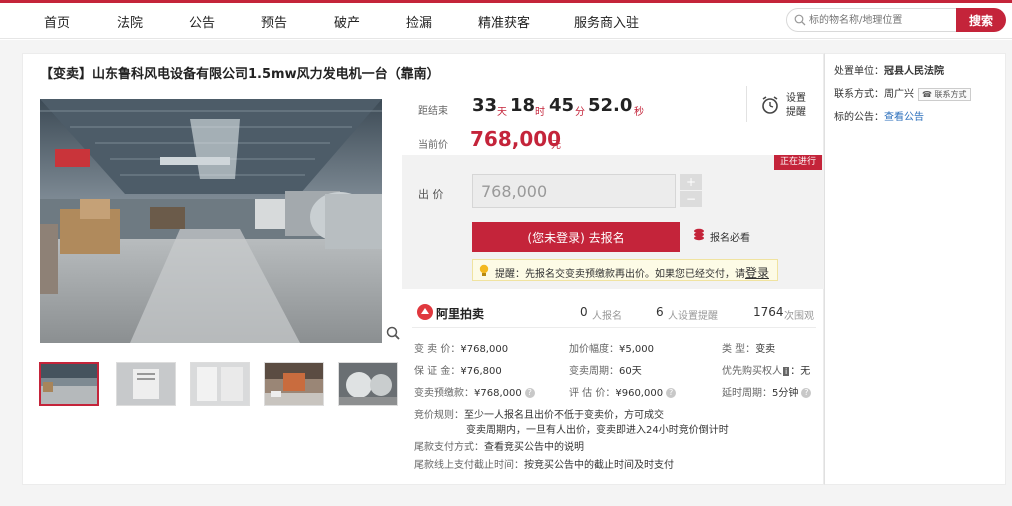 This screenshot has height=506, width=1012. I want to click on period-row: 变卖周期：60天, so click(605, 369).